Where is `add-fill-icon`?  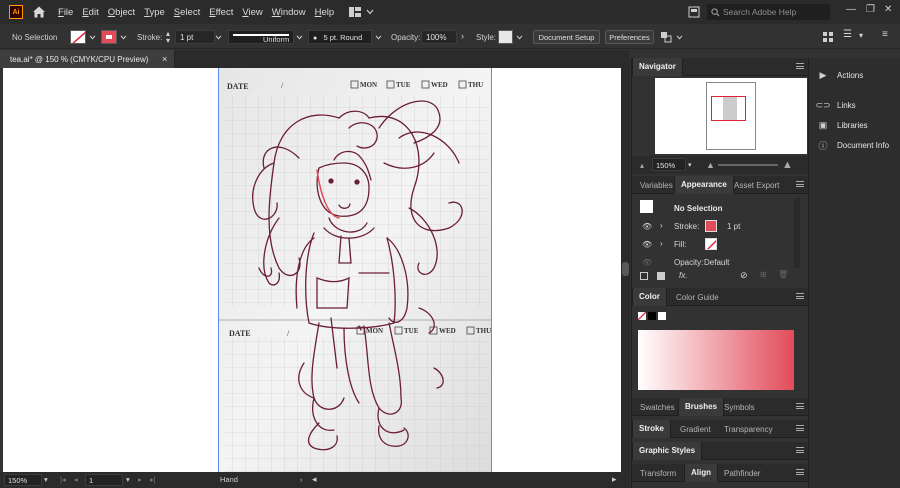
add-fill-icon is located at coordinates (661, 276).